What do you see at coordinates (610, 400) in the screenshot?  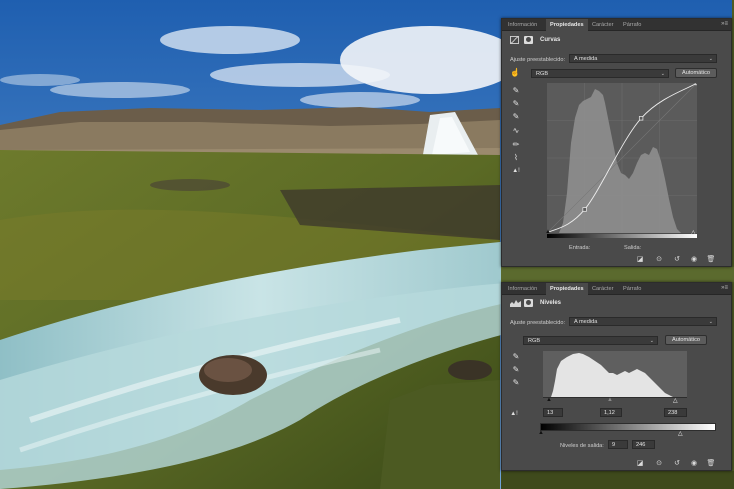 I see `input-gamma-slider: ▲` at bounding box center [610, 400].